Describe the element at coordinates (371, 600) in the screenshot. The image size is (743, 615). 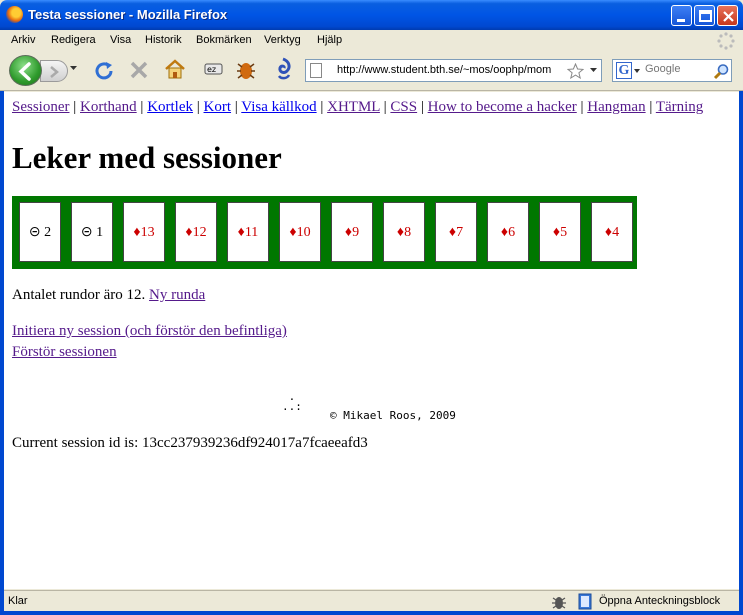
I see `status-bar: Klar Öppna Anteckningsblock` at that location.